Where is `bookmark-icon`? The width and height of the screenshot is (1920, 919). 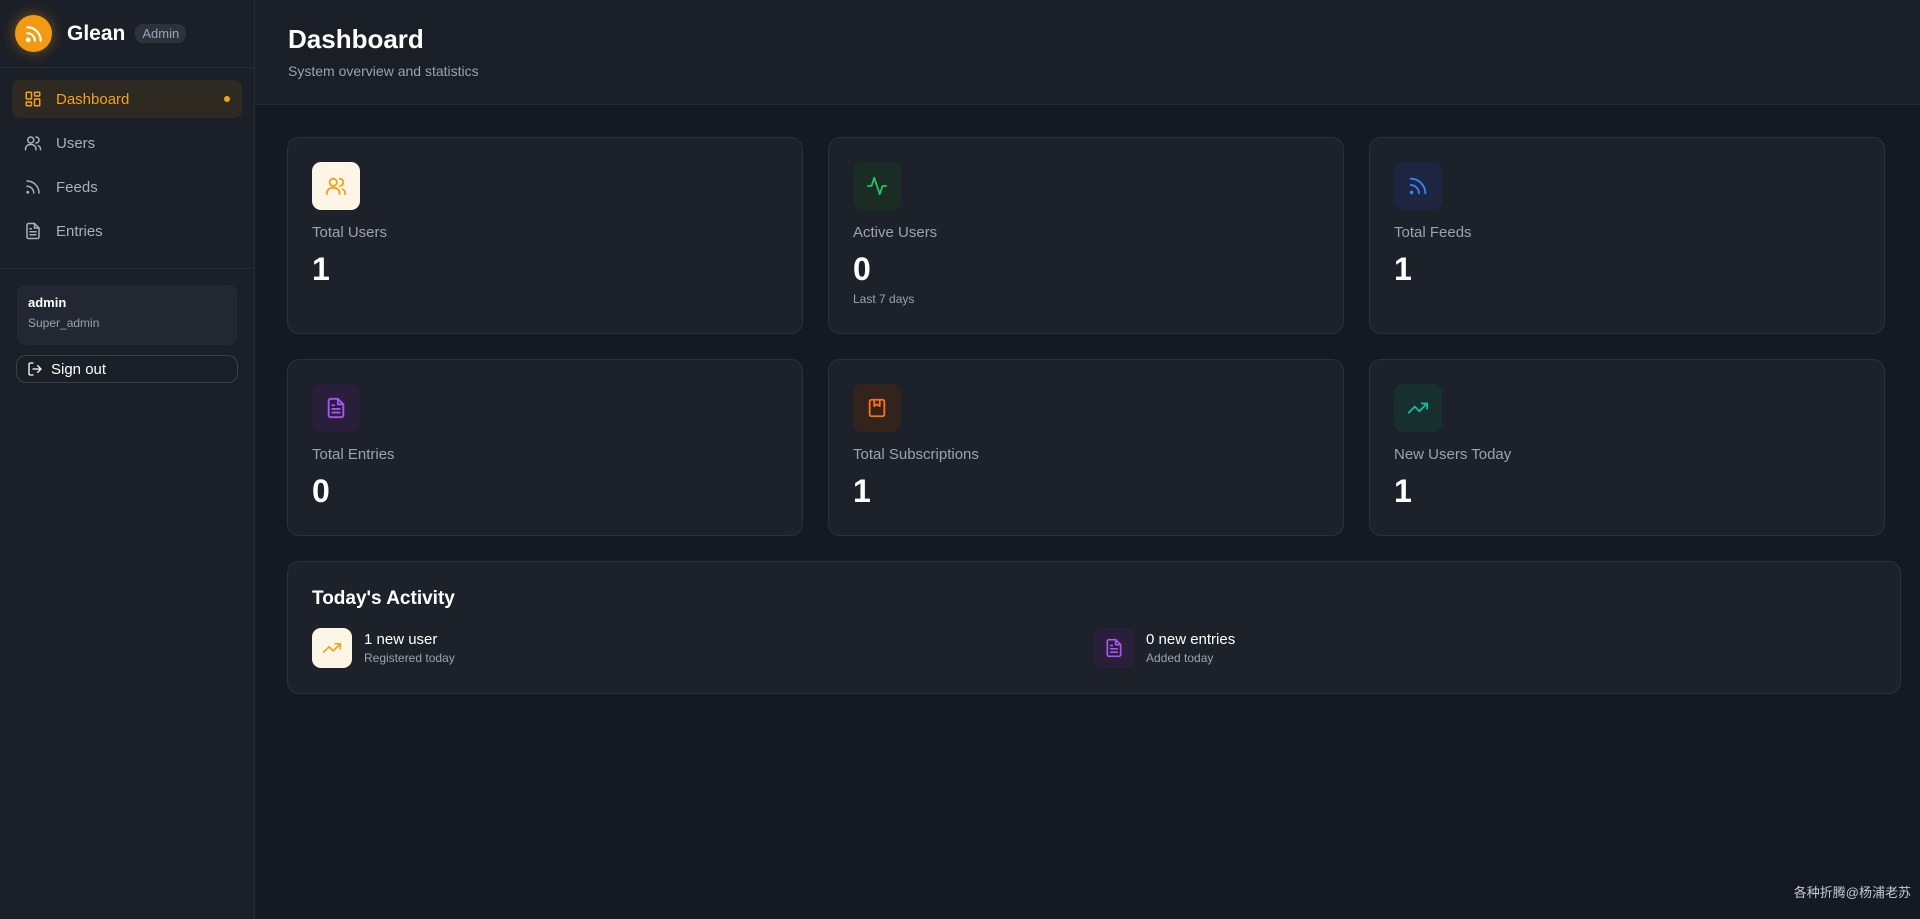
bookmark-icon is located at coordinates (877, 408).